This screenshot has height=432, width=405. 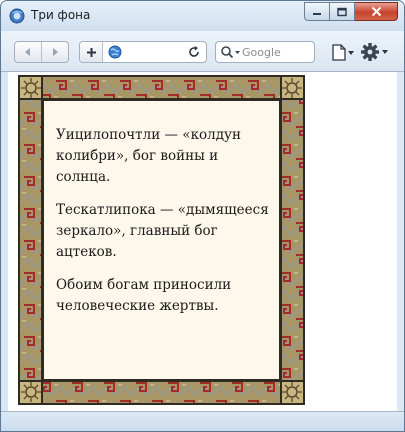 I want to click on search-box, so click(x=265, y=52).